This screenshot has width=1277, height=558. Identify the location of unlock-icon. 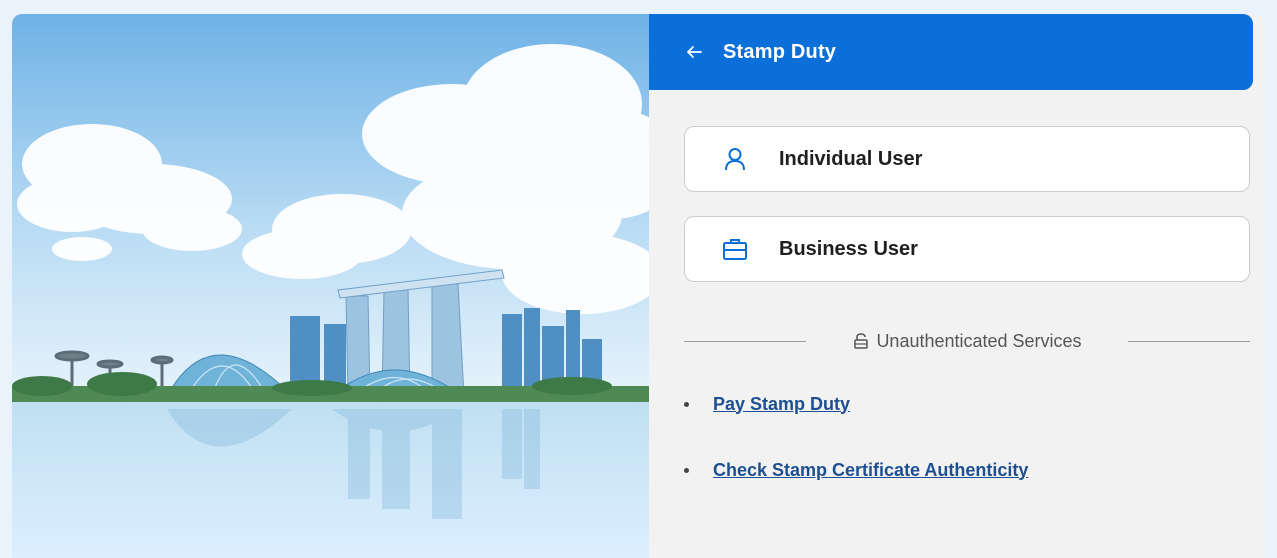
(861, 341).